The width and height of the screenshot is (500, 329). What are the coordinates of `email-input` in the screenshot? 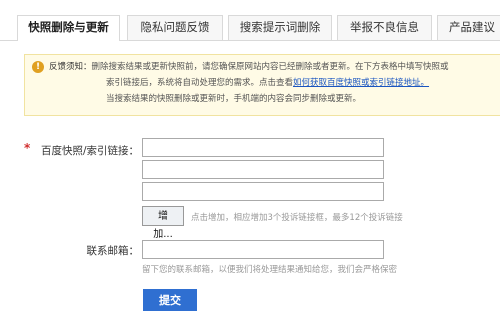 It's located at (263, 249).